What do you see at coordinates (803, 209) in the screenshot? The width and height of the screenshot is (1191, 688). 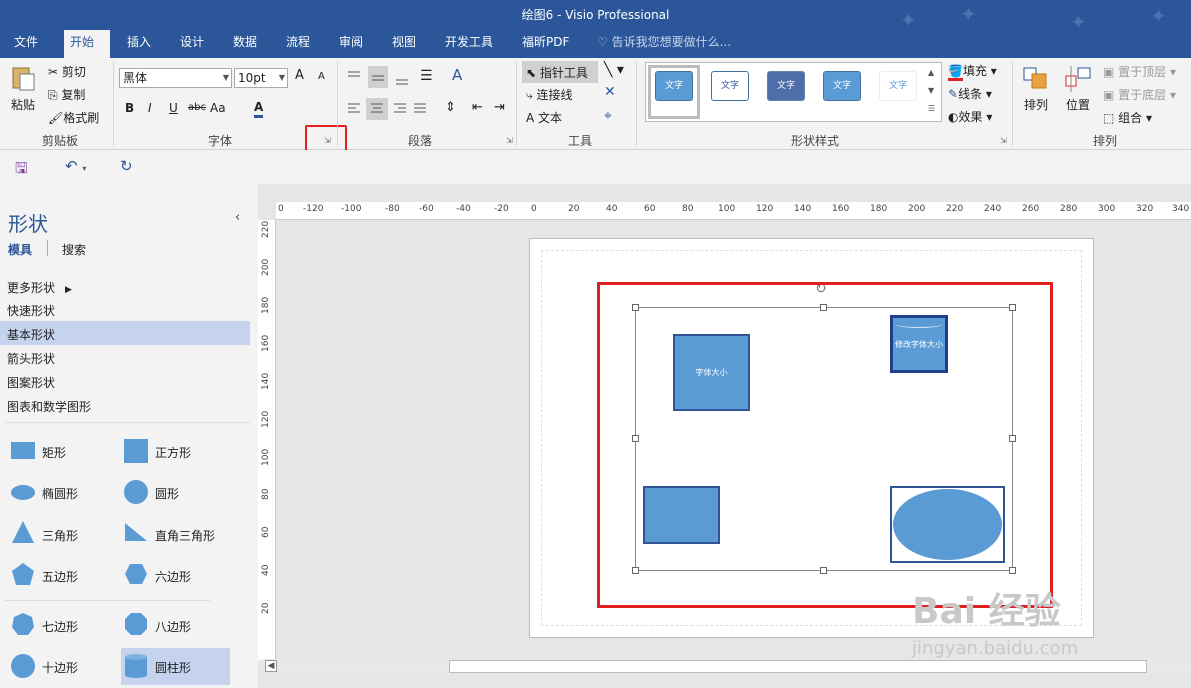 I see `ruler-label: 140` at bounding box center [803, 209].